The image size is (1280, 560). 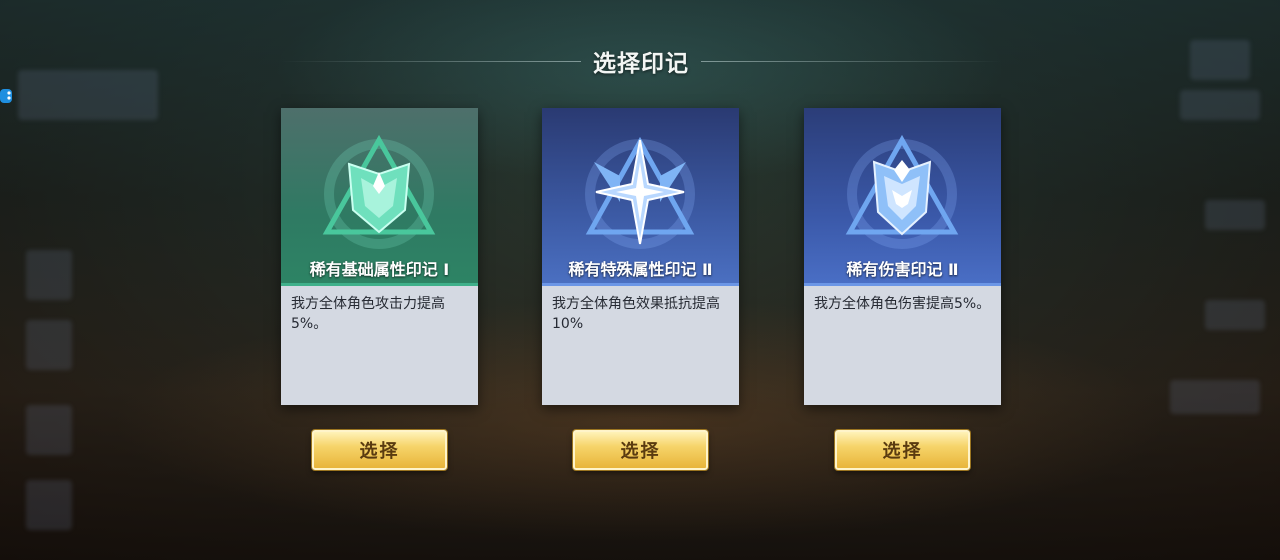 I want to click on title-row: 选择印记, so click(x=641, y=61).